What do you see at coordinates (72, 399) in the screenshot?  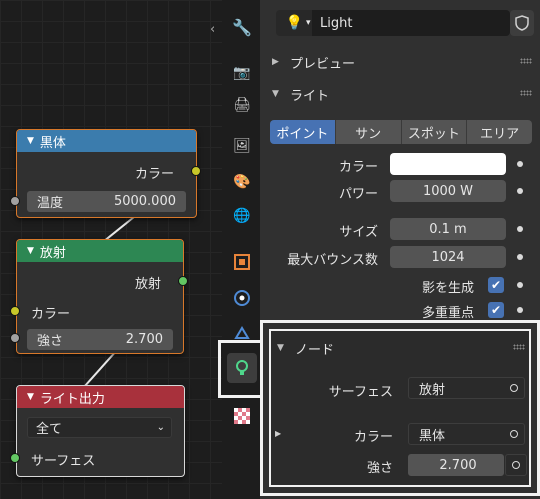 I see `light-output-node-title: ライト出力` at bounding box center [72, 399].